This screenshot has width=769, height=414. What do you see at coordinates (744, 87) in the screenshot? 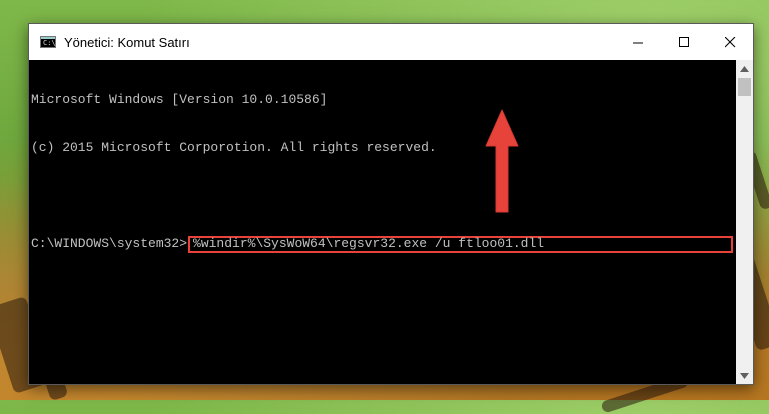
I see `scrollbar-thumb` at bounding box center [744, 87].